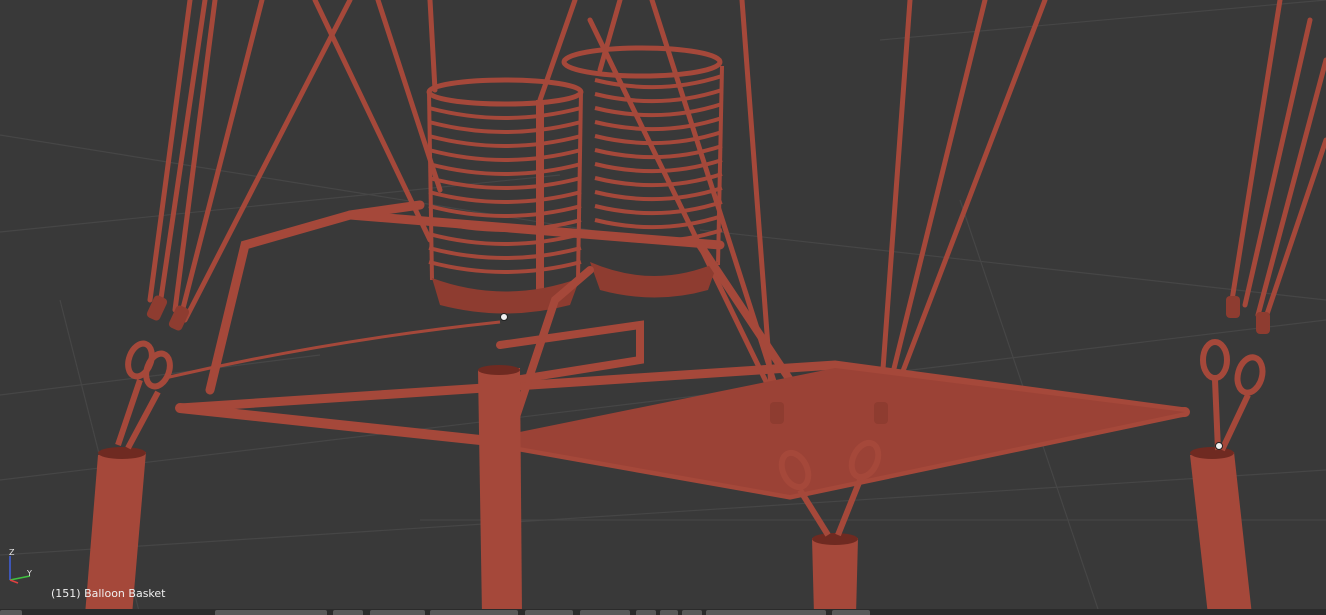 The width and height of the screenshot is (1326, 615). What do you see at coordinates (14, 581) in the screenshot?
I see `x-axis-icon` at bounding box center [14, 581].